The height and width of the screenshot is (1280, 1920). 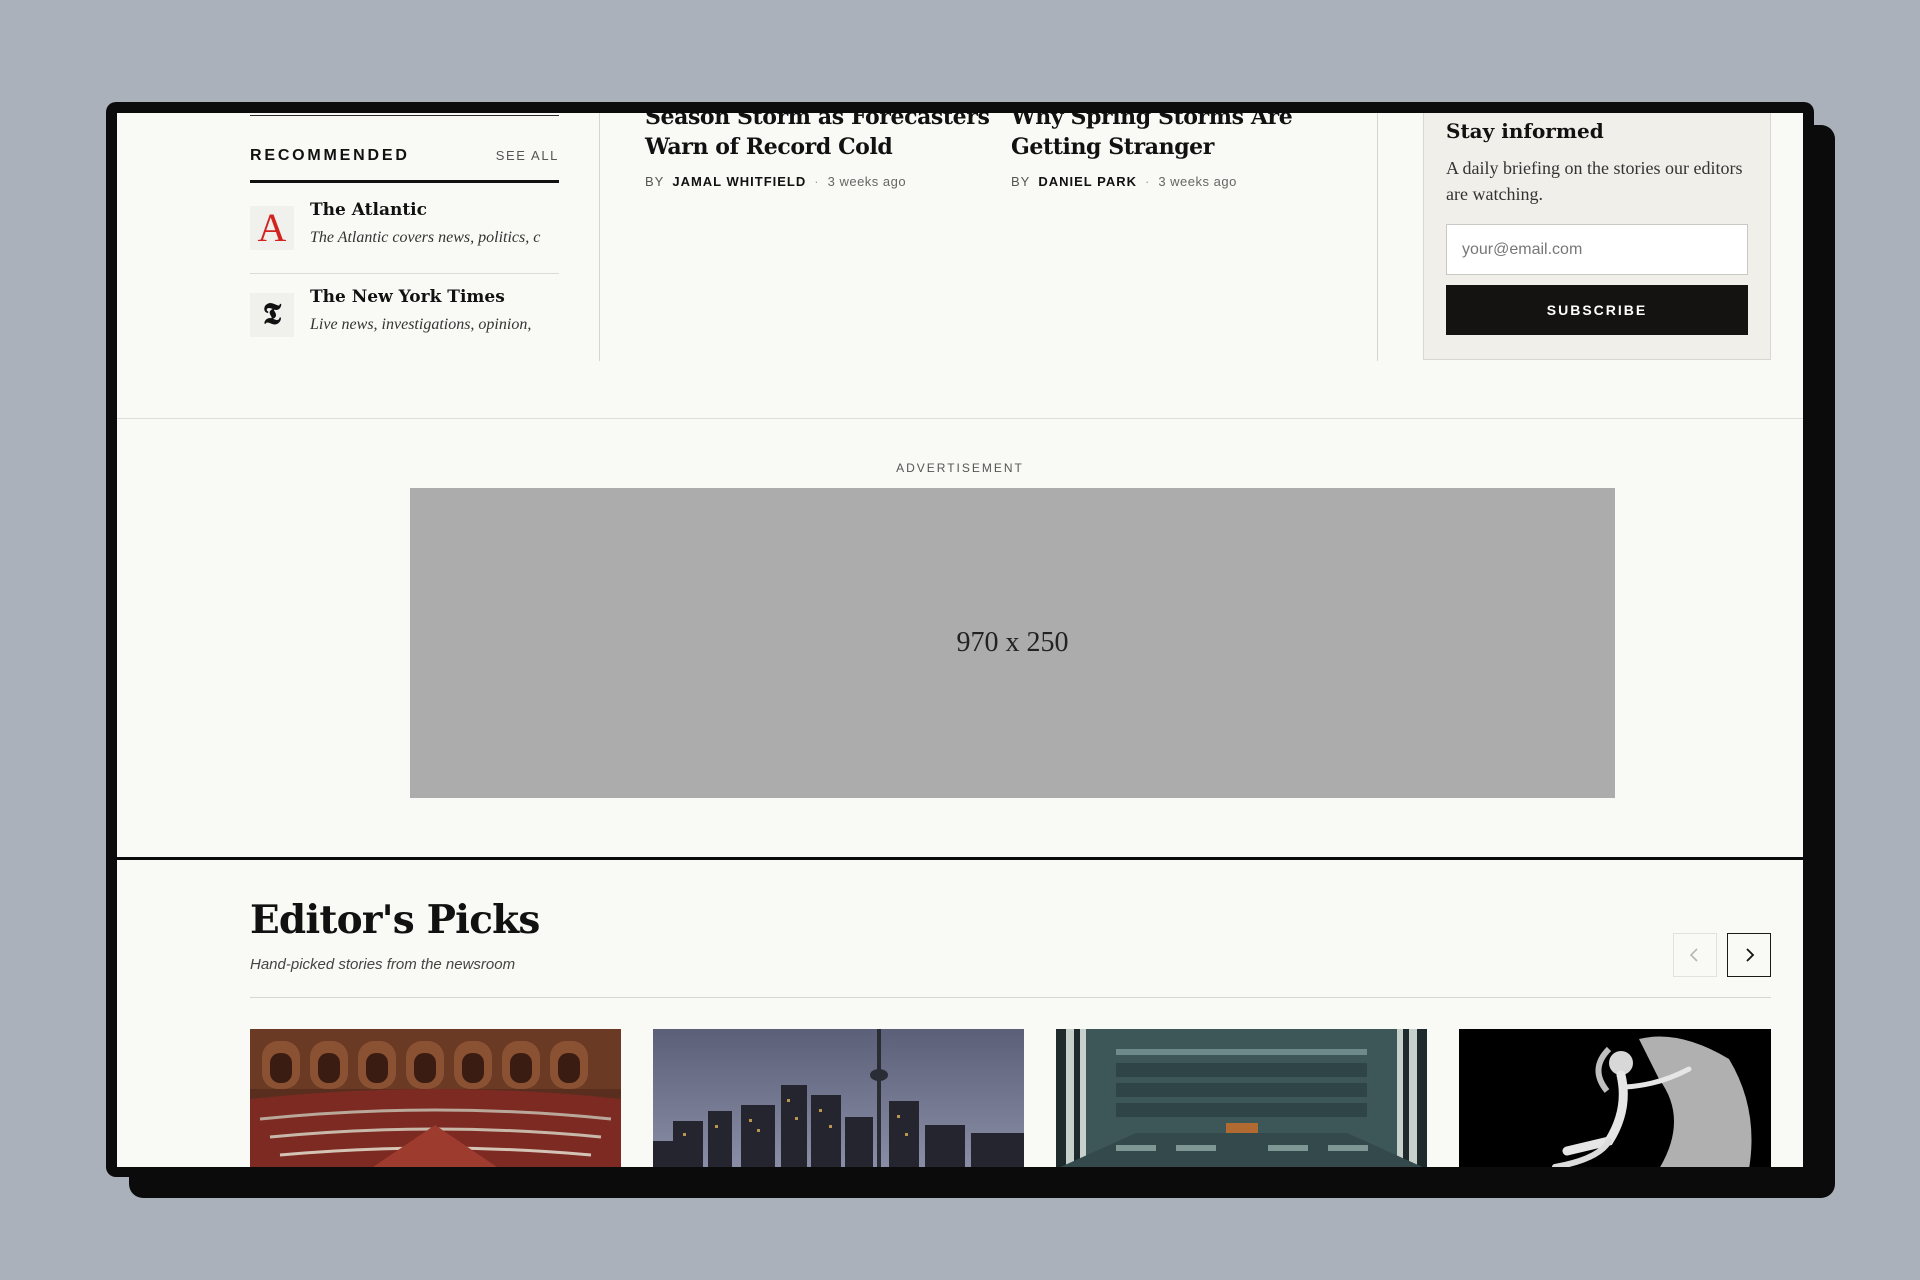 I want to click on chevron-left-icon, so click(x=1693, y=955).